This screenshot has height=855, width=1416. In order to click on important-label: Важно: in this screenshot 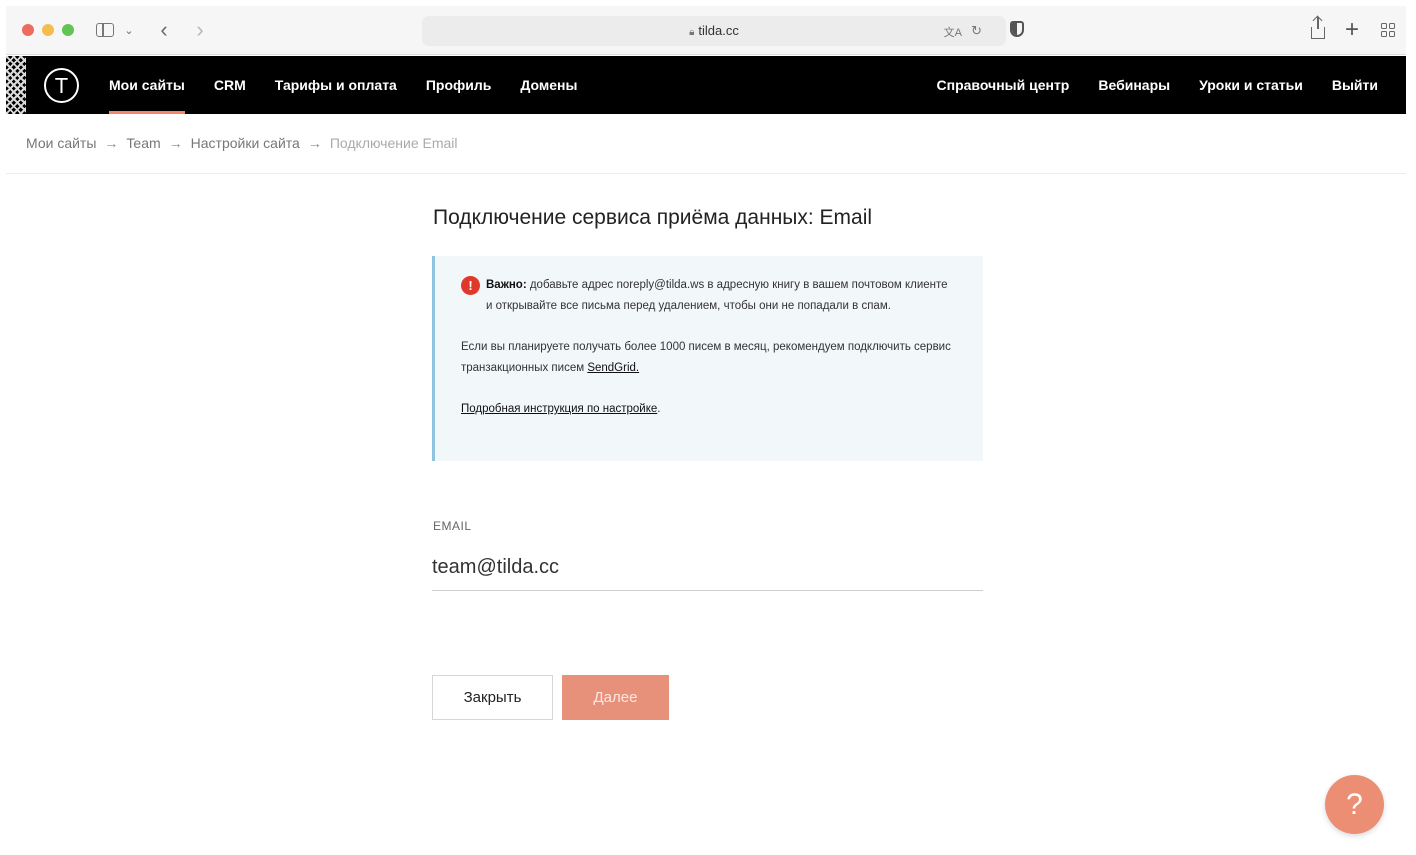, I will do `click(506, 285)`.